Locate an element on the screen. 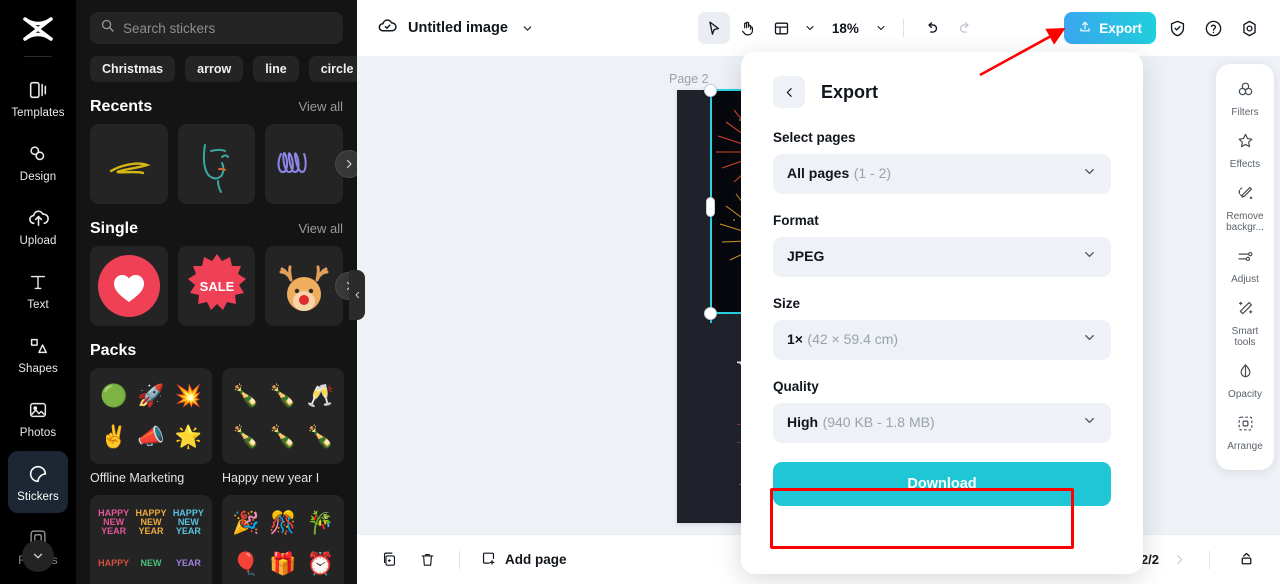  add-page-button: Add page is located at coordinates (521, 560).